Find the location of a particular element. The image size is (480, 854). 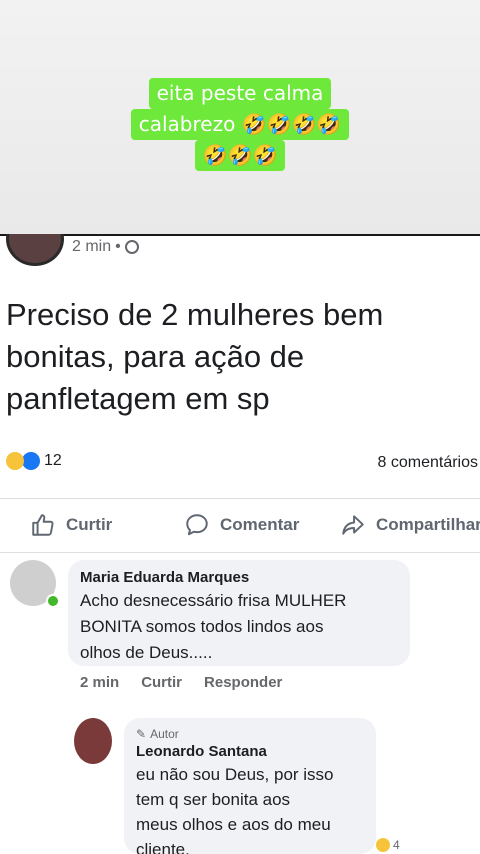

caption-overlay: eita peste calma calabrezo 🤣🤣🤣🤣 🤣🤣🤣 is located at coordinates (240, 124).